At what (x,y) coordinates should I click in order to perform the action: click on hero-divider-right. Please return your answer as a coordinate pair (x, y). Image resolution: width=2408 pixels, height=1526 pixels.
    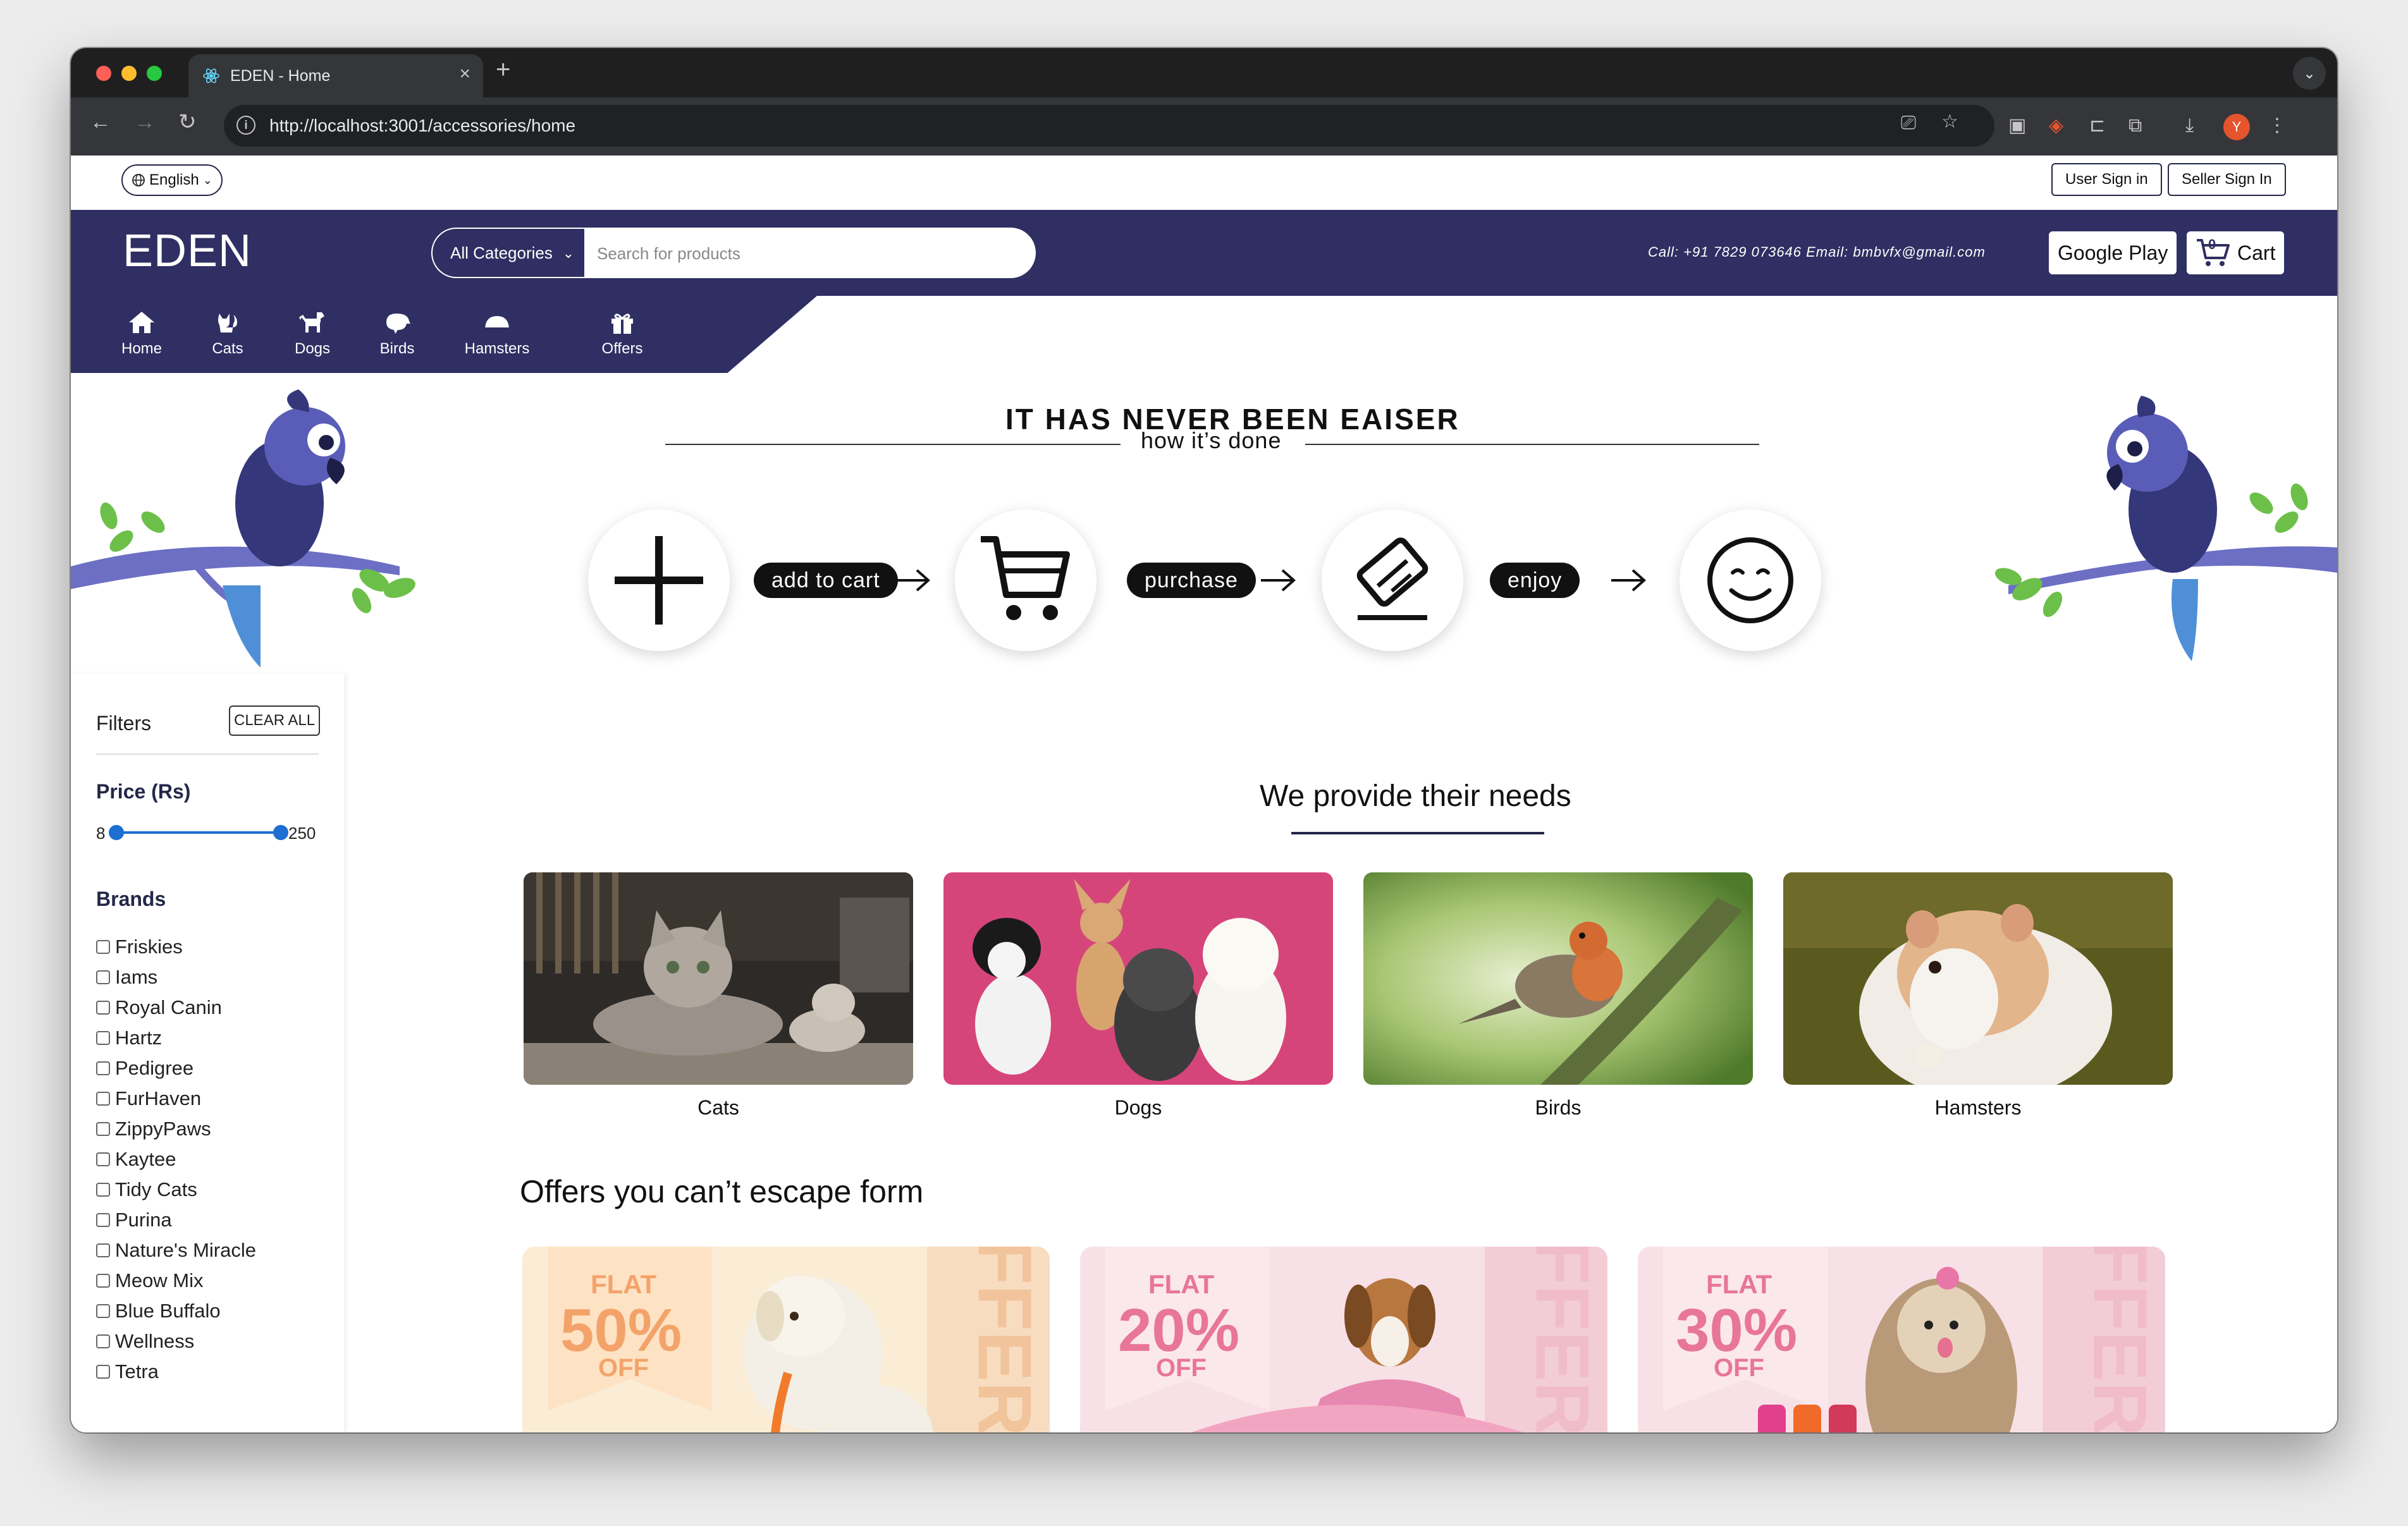
    Looking at the image, I should click on (1532, 444).